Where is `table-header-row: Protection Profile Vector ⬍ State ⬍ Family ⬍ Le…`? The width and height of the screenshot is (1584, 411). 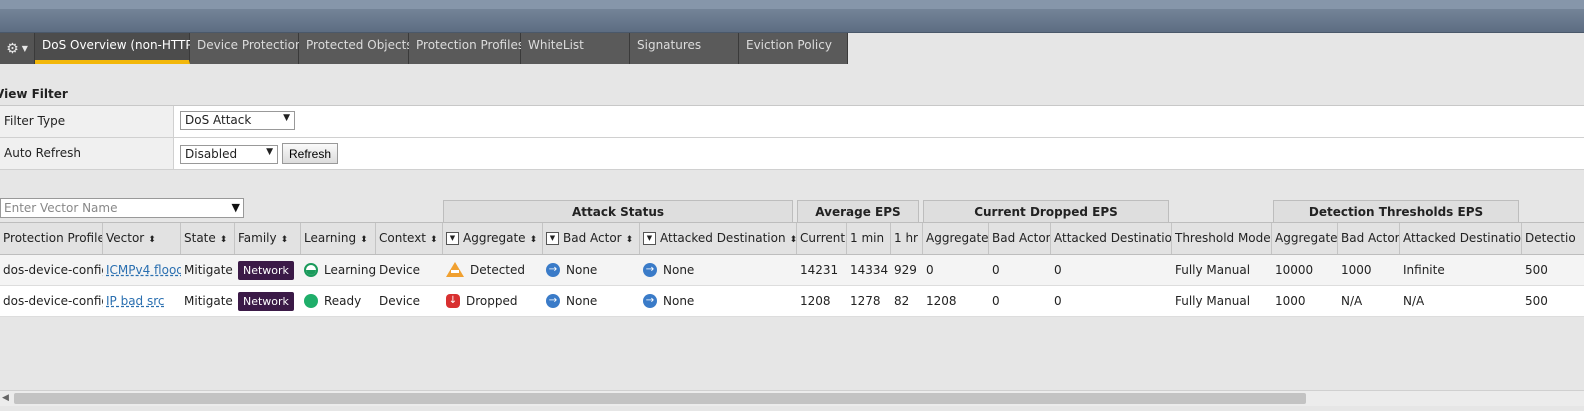 table-header-row: Protection Profile Vector ⬍ State ⬍ Family ⬍ Le… is located at coordinates (792, 238).